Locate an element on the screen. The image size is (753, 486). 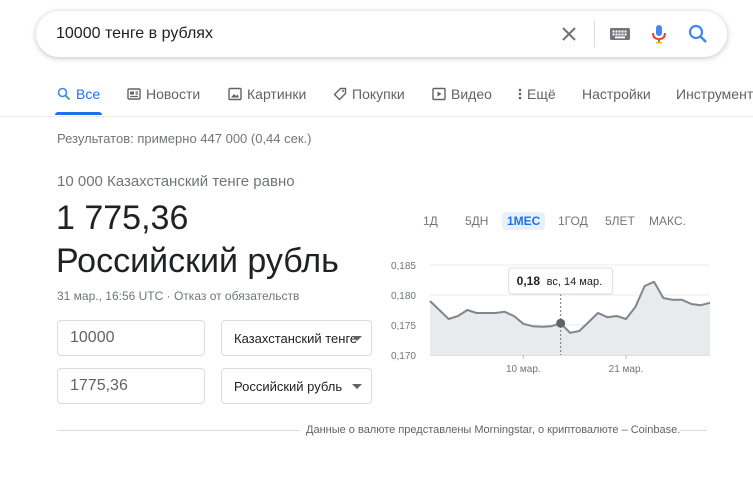
newspaper-icon is located at coordinates (134, 94).